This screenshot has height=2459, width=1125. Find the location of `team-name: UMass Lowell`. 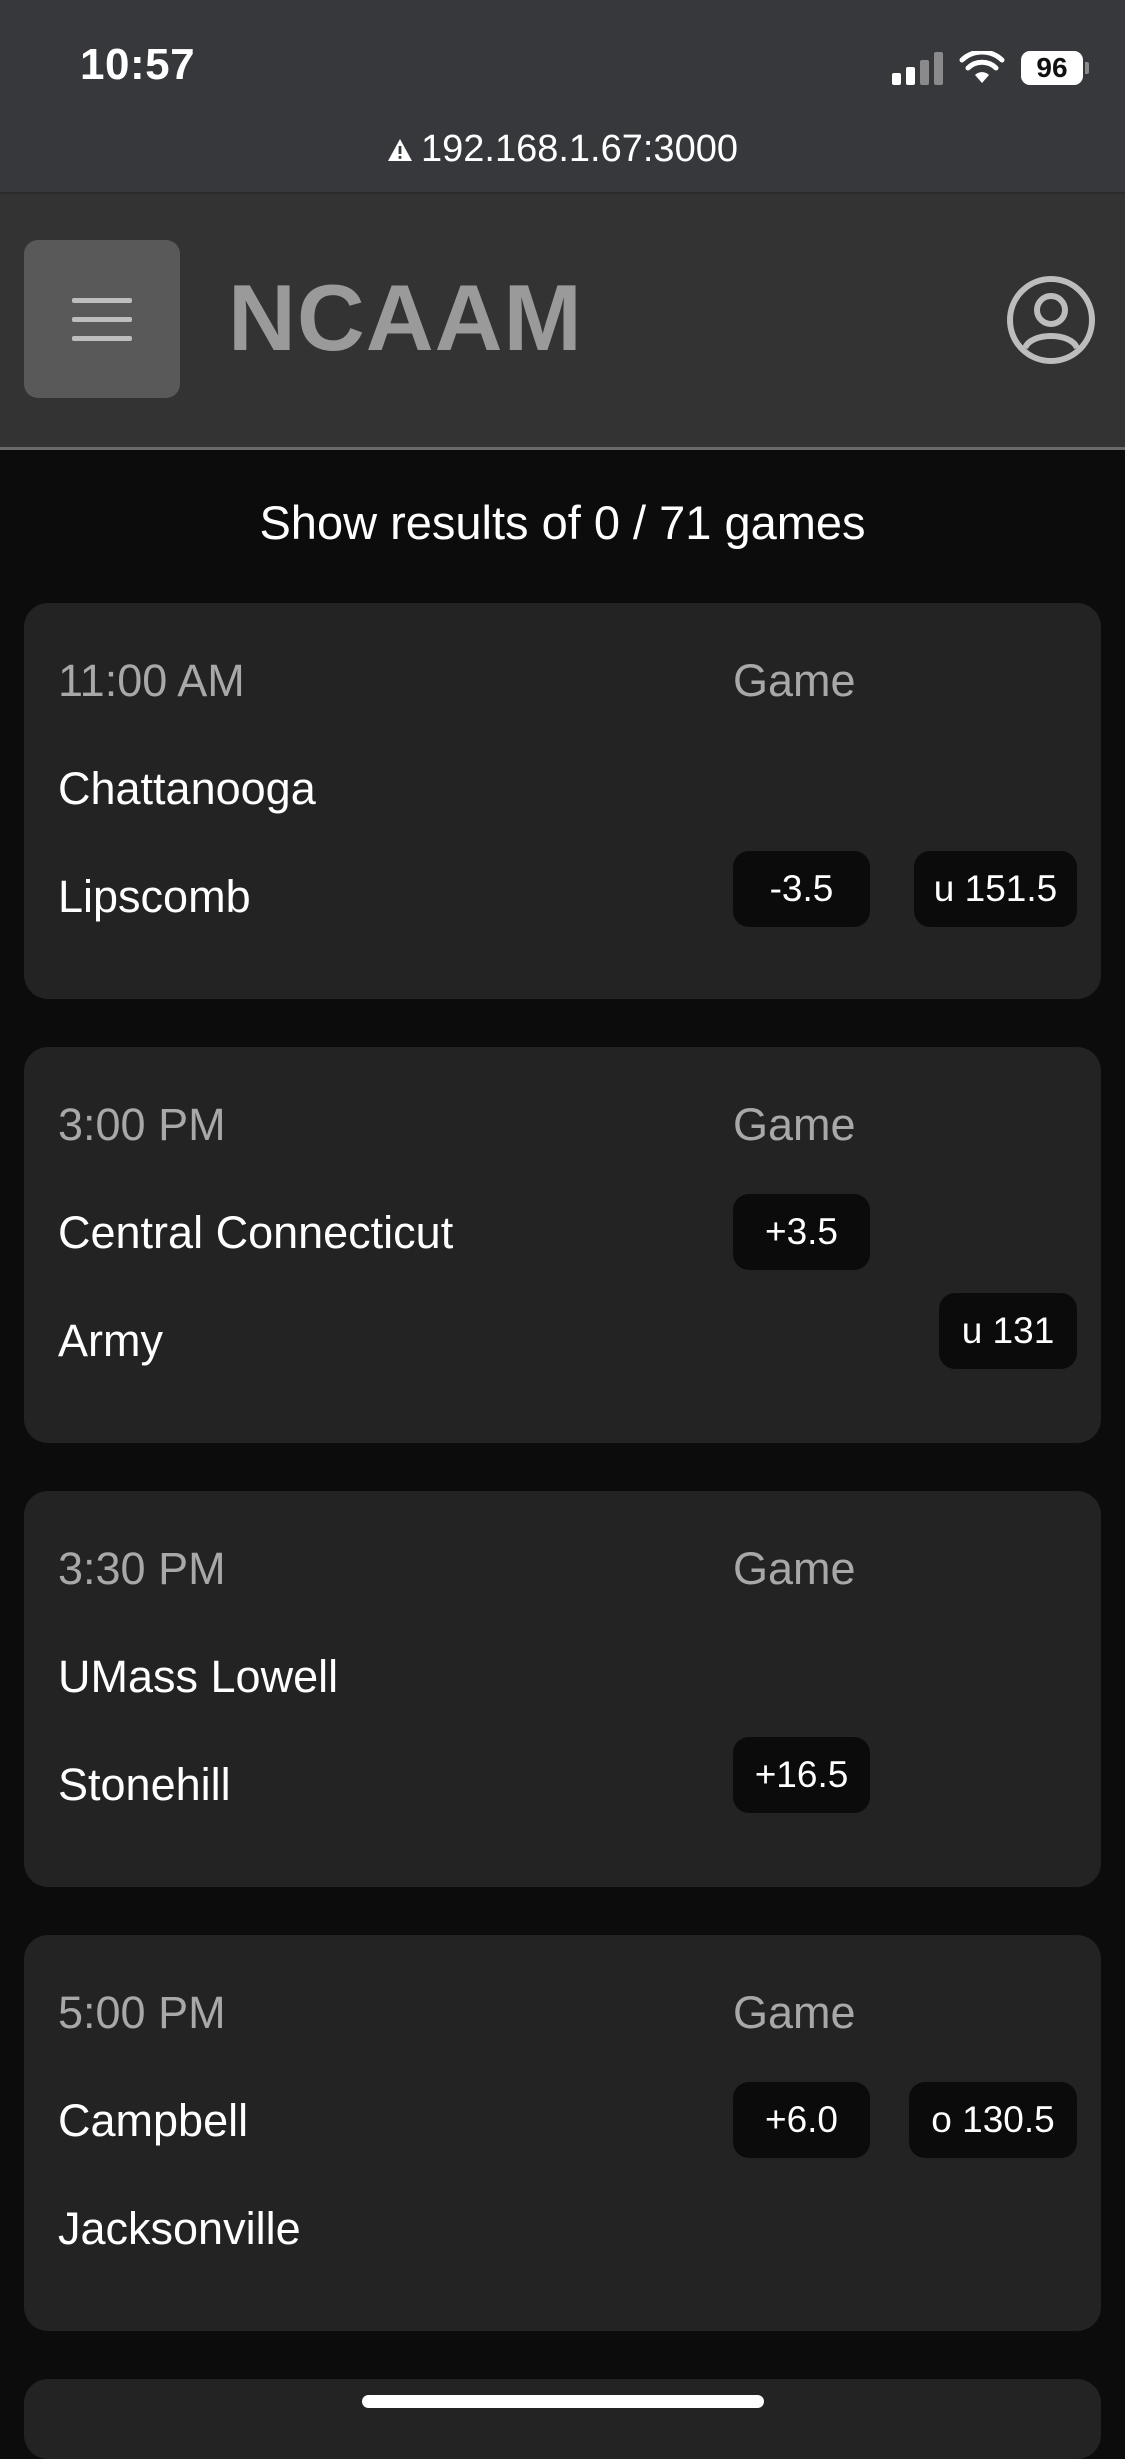

team-name: UMass Lowell is located at coordinates (198, 1676).